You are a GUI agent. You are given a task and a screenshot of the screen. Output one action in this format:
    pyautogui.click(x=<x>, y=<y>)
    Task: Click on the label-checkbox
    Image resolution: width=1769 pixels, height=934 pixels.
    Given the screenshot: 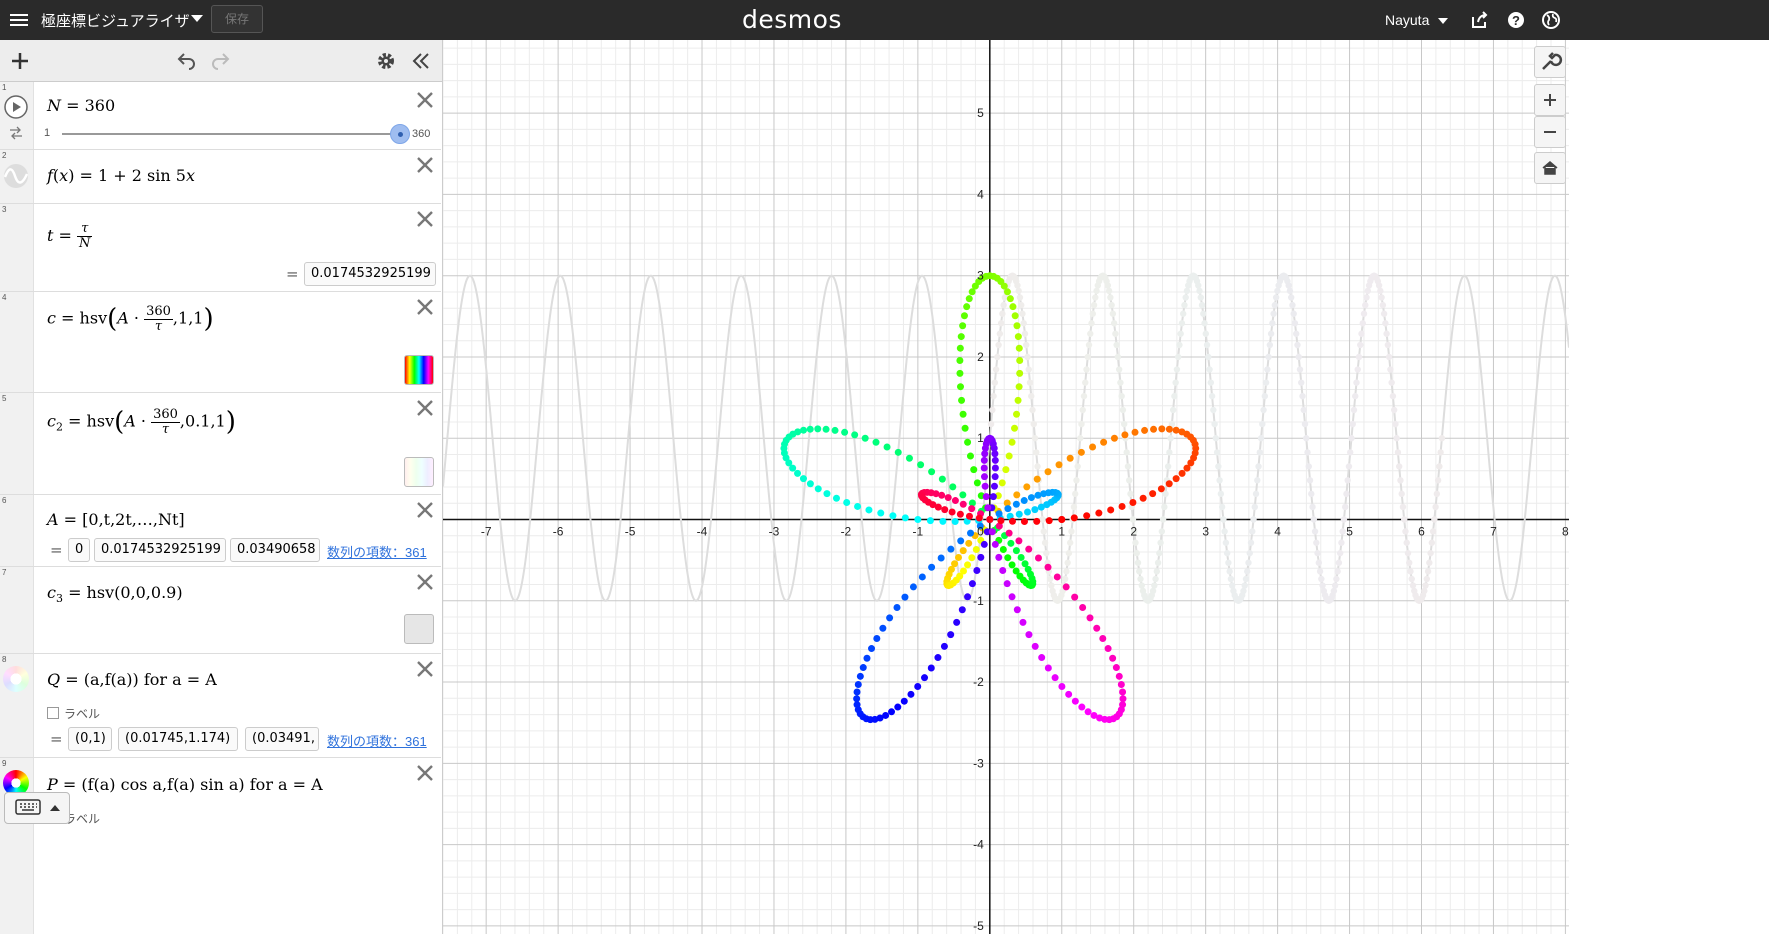 What is the action you would take?
    pyautogui.click(x=53, y=713)
    